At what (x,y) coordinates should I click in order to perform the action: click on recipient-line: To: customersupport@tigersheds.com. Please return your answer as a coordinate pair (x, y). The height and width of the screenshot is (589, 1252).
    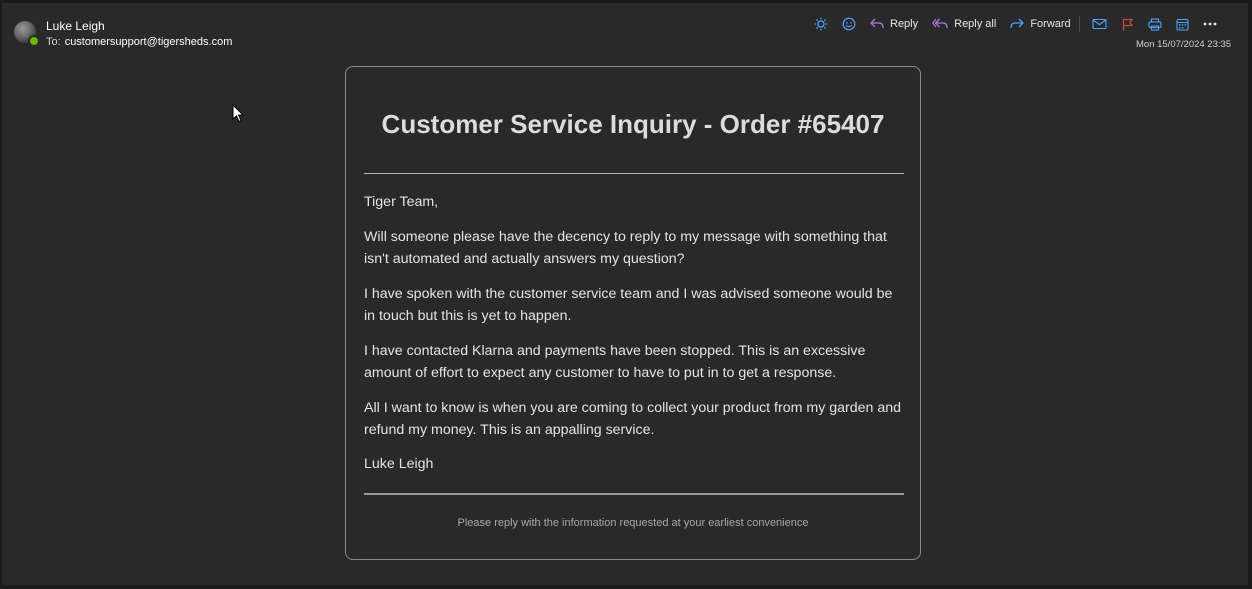
    Looking at the image, I should click on (139, 42).